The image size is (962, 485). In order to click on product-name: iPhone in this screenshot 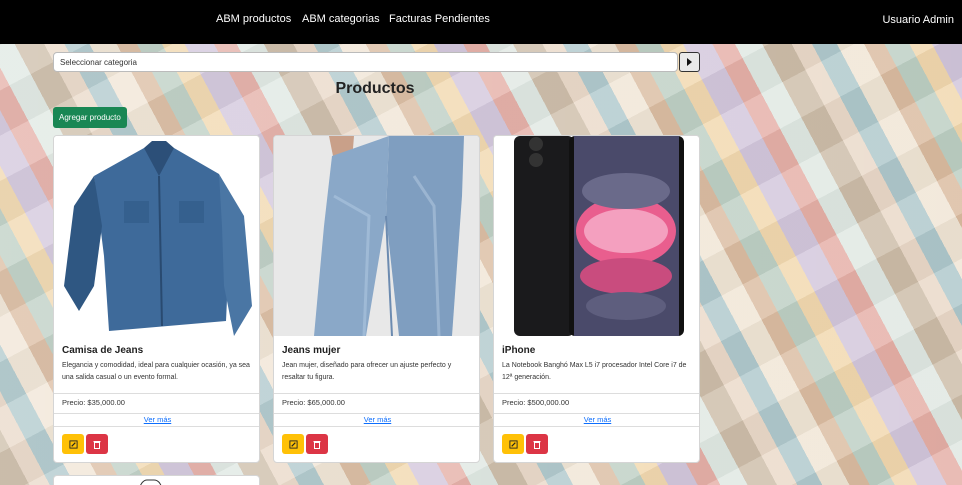, I will do `click(519, 350)`.